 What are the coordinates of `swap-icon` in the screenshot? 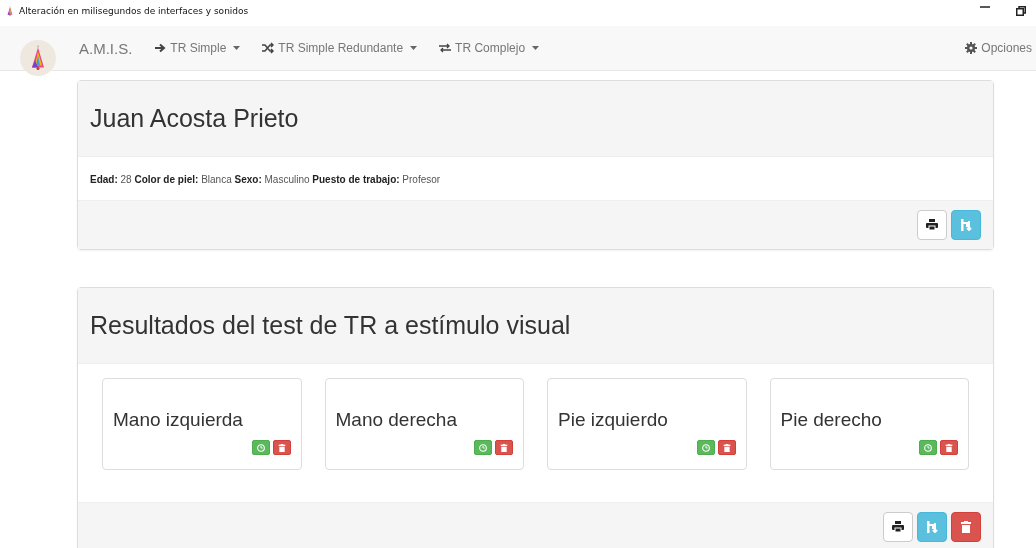 It's located at (445, 48).